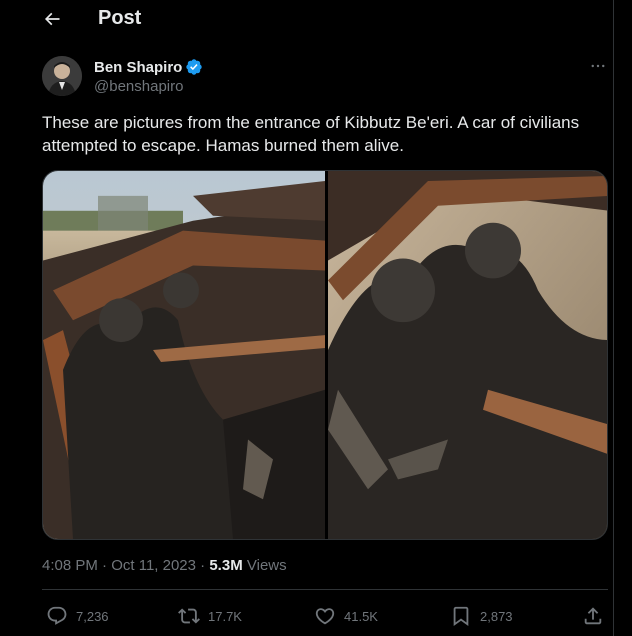  Describe the element at coordinates (461, 616) in the screenshot. I see `bookmark-icon` at that location.